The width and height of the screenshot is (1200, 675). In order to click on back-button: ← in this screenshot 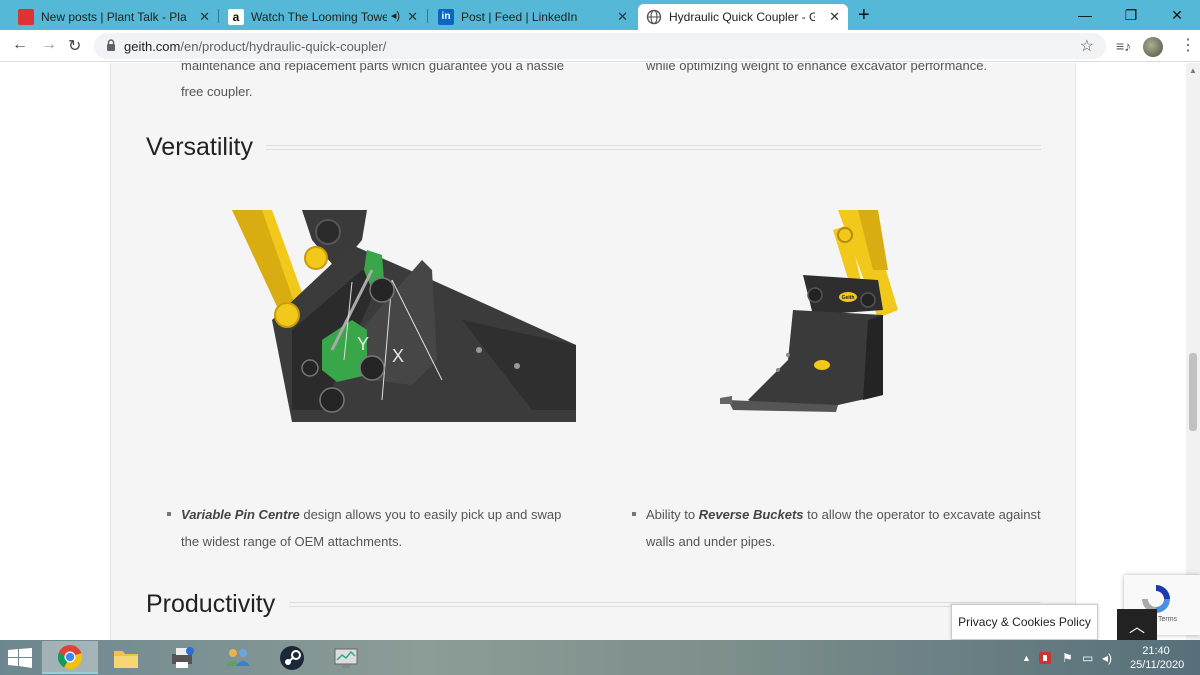, I will do `click(20, 45)`.